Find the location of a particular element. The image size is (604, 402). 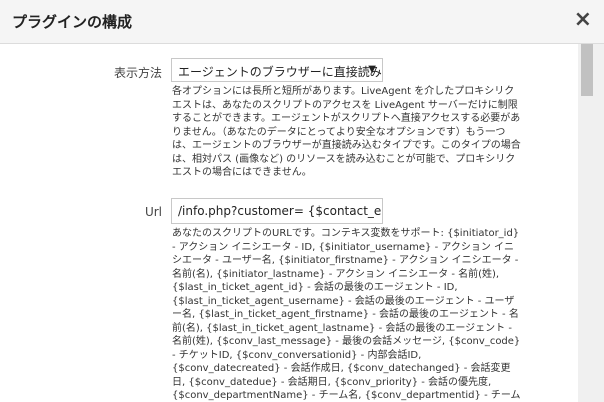

url-label: Url is located at coordinates (153, 212).